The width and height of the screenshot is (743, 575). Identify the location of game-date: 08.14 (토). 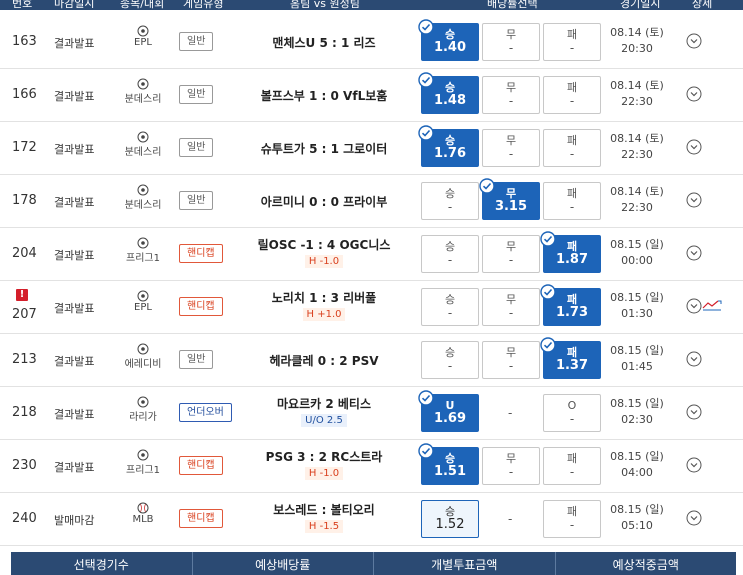
(637, 32).